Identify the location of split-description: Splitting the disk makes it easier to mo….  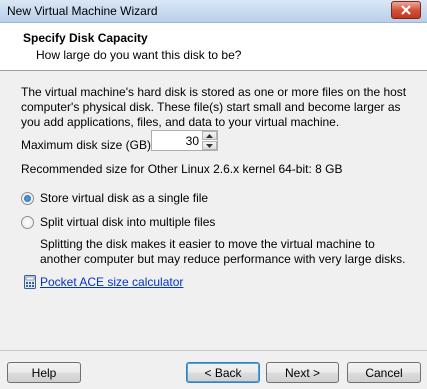
(223, 251).